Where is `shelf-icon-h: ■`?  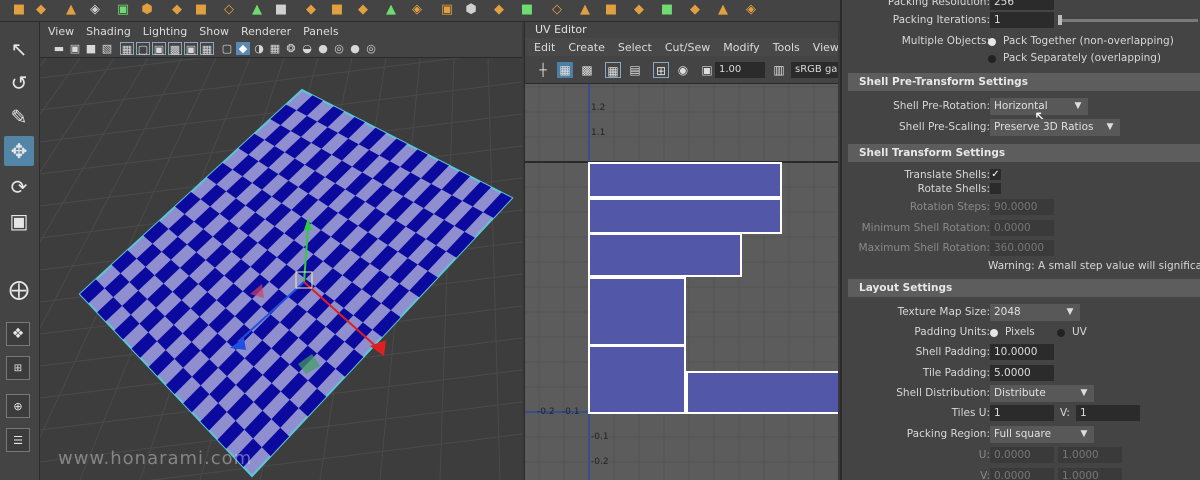 shelf-icon-h: ■ is located at coordinates (201, 9).